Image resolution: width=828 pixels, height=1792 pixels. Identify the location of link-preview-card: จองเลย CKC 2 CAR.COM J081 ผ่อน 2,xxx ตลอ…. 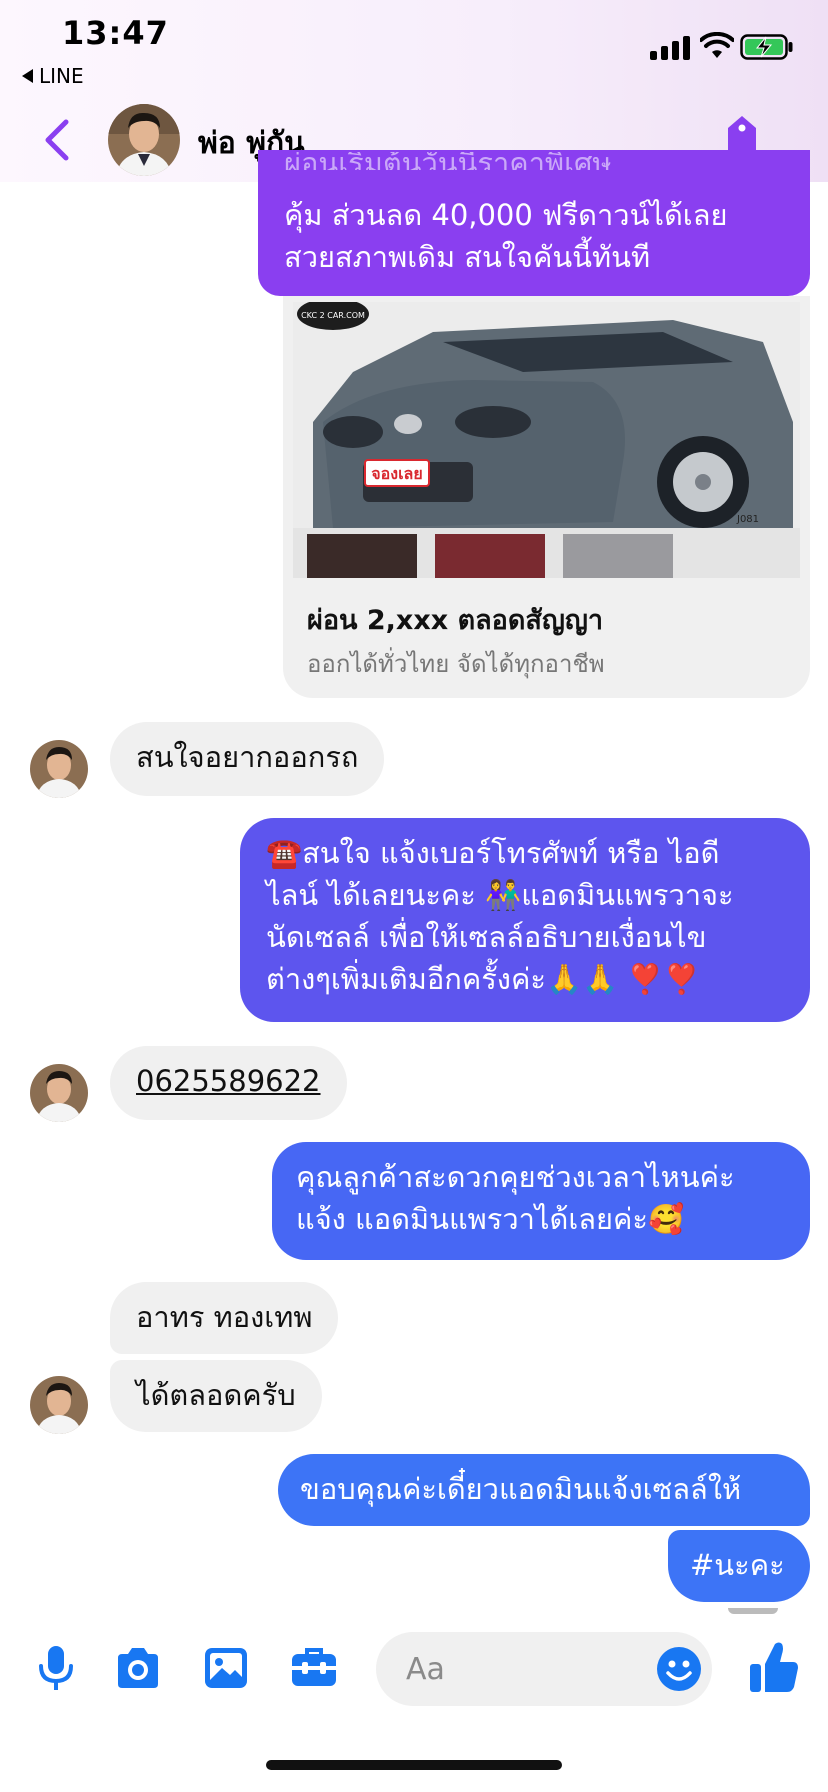
(546, 497).